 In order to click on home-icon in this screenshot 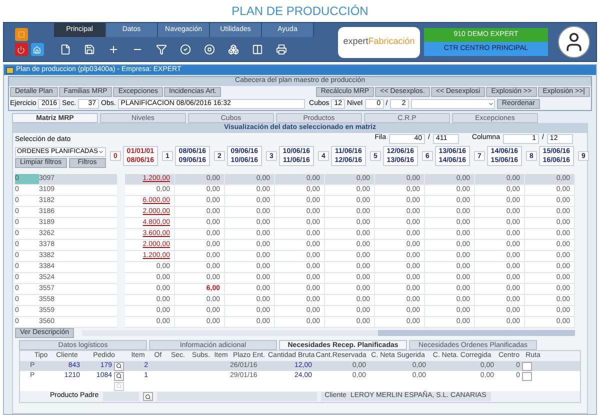, I will do `click(37, 49)`.